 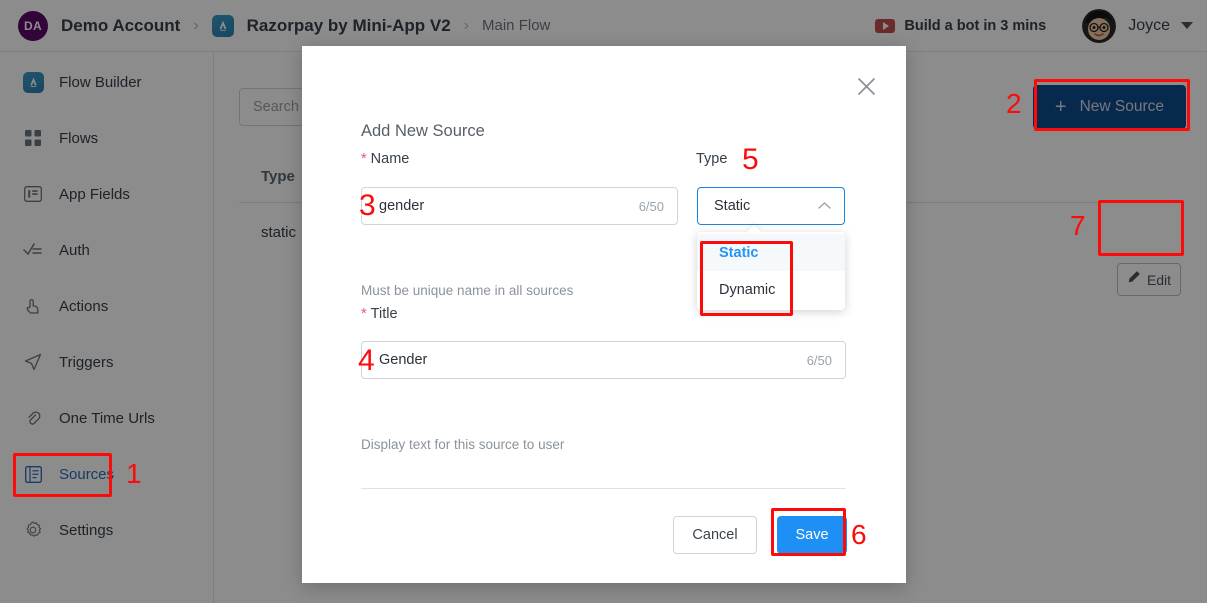 I want to click on title-hint: Display text for this source to user, so click(x=463, y=444).